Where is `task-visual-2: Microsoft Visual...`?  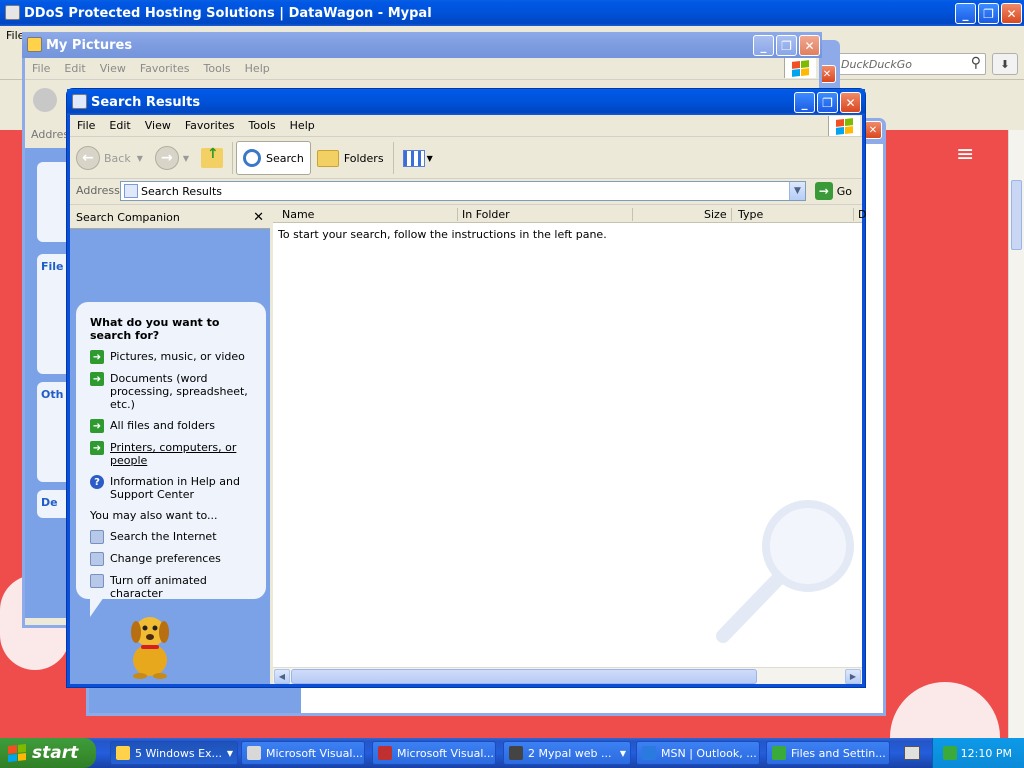 task-visual-2: Microsoft Visual... is located at coordinates (434, 753).